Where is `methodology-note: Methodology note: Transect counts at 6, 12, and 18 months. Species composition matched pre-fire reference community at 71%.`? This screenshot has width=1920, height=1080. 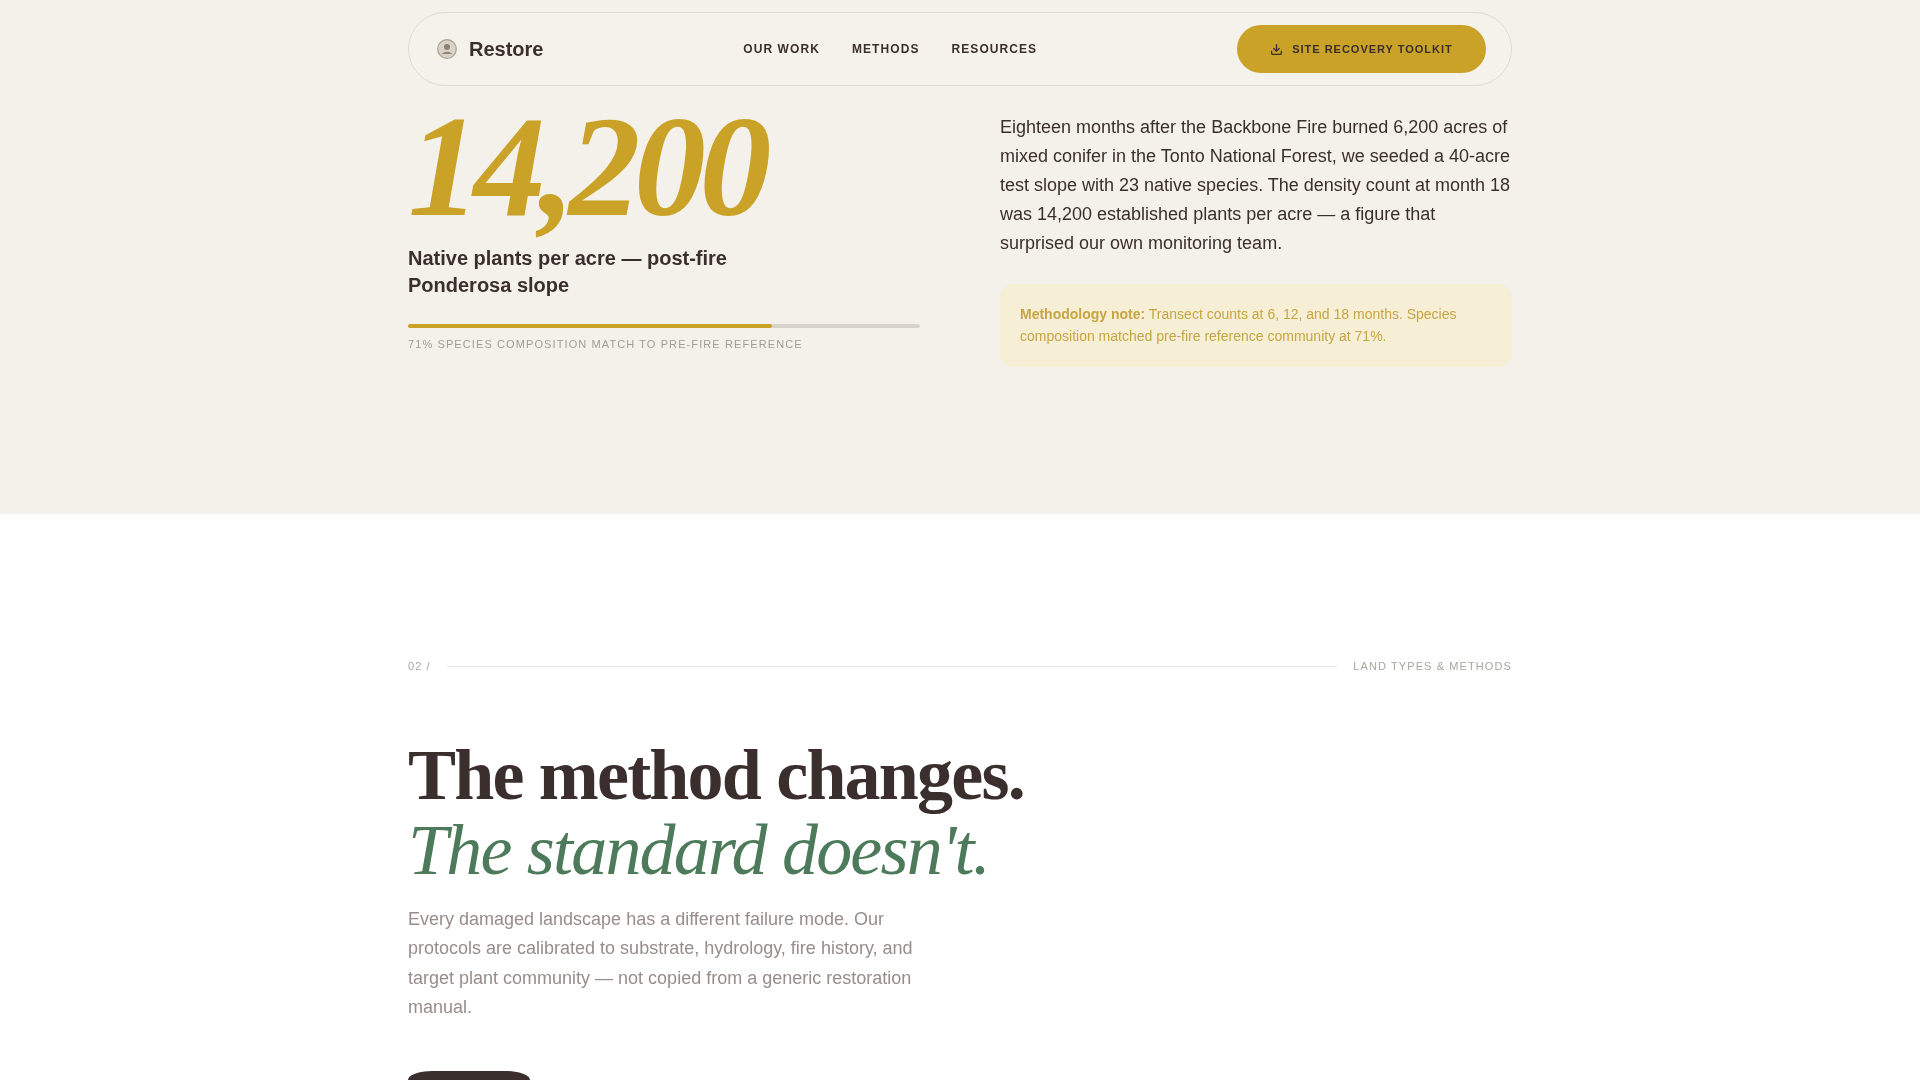
methodology-note: Methodology note: Transect counts at 6, 12, and 18 months. Species composition matched pre-fire reference community at 71%. is located at coordinates (1256, 325).